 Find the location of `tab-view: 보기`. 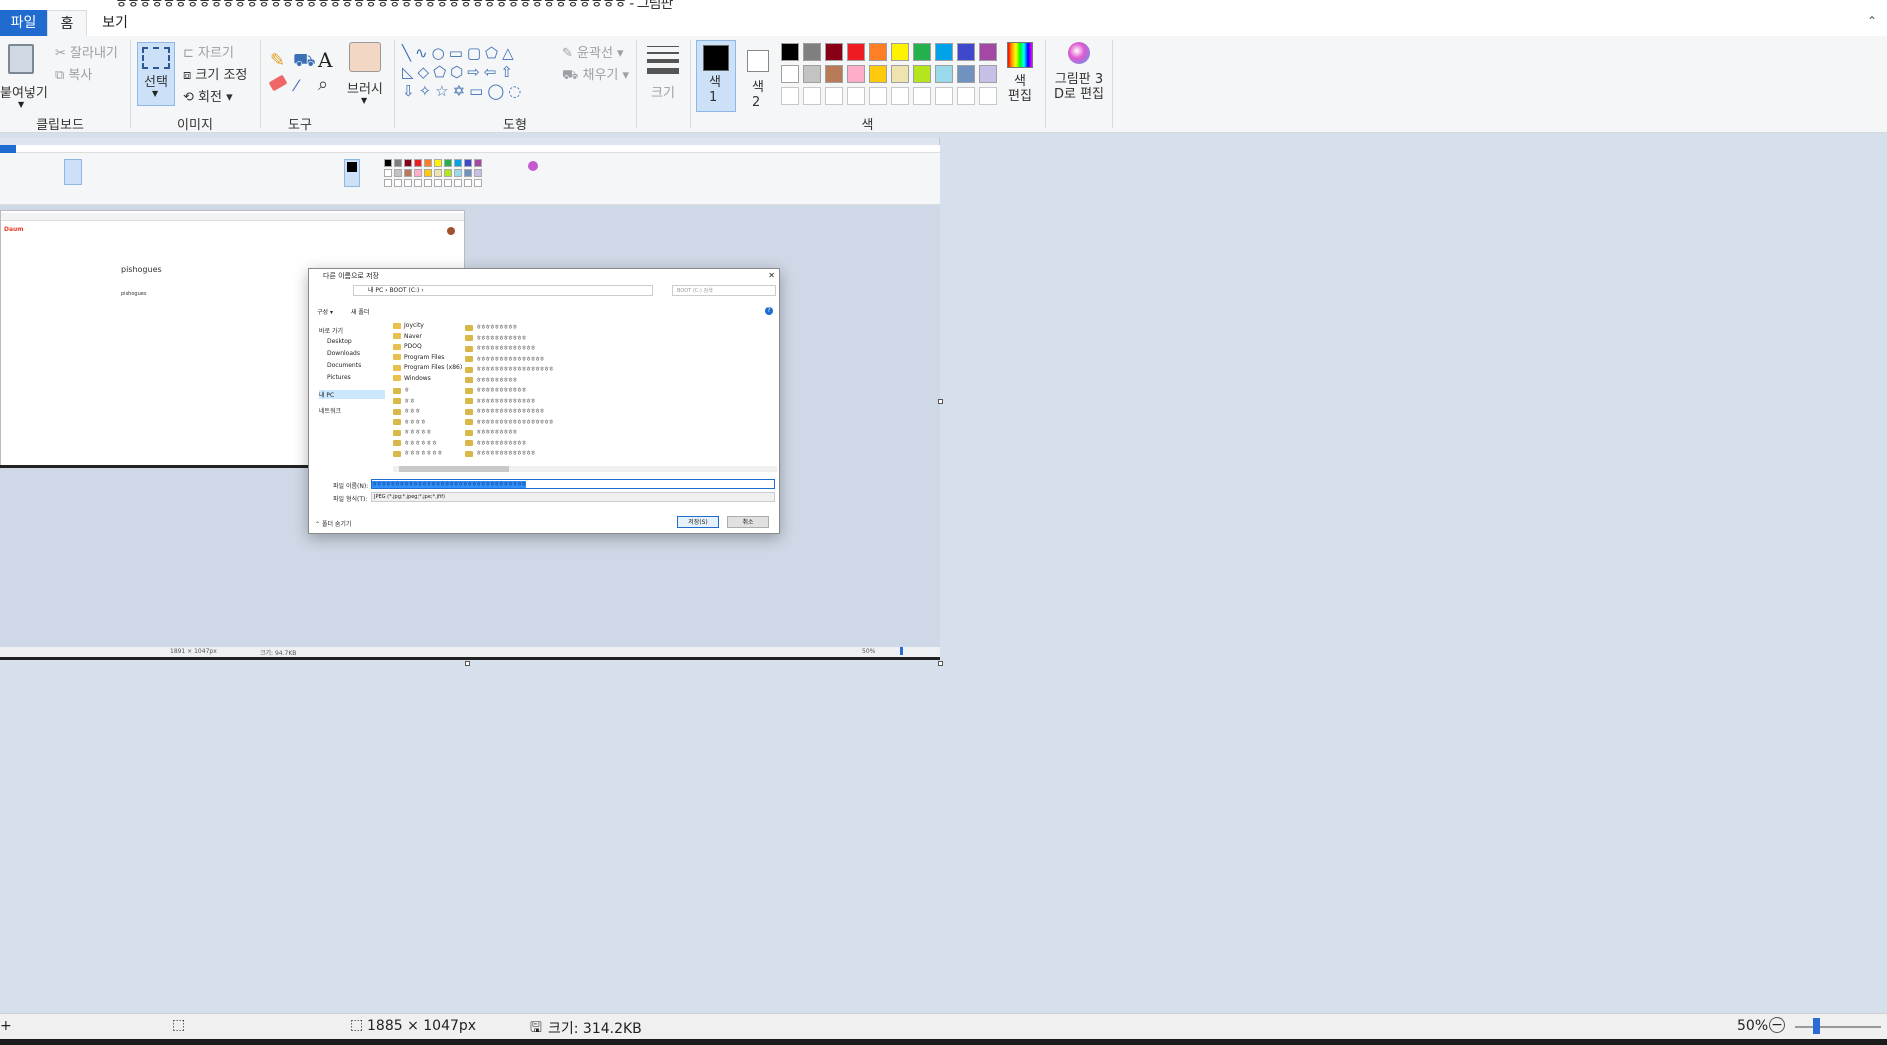

tab-view: 보기 is located at coordinates (115, 23).